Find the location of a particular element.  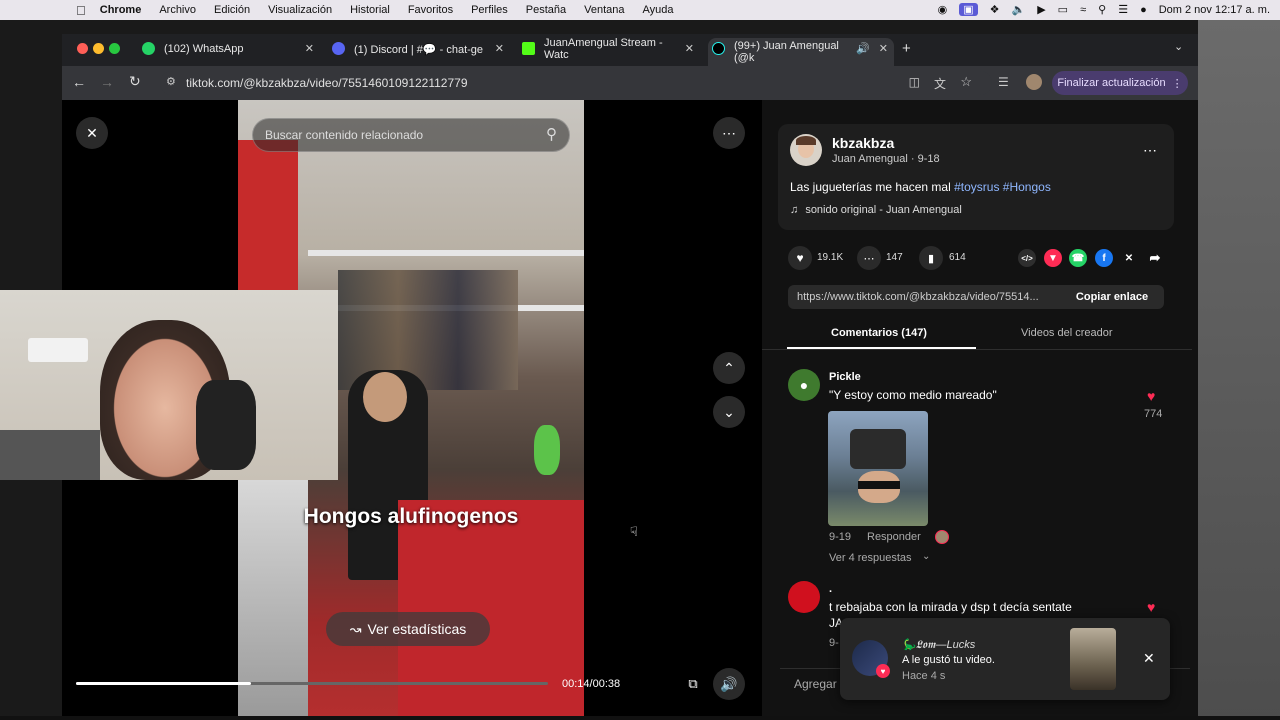

toast-username: 🦕𝕷𝖔𝖒—Lucks is located at coordinates (938, 645).